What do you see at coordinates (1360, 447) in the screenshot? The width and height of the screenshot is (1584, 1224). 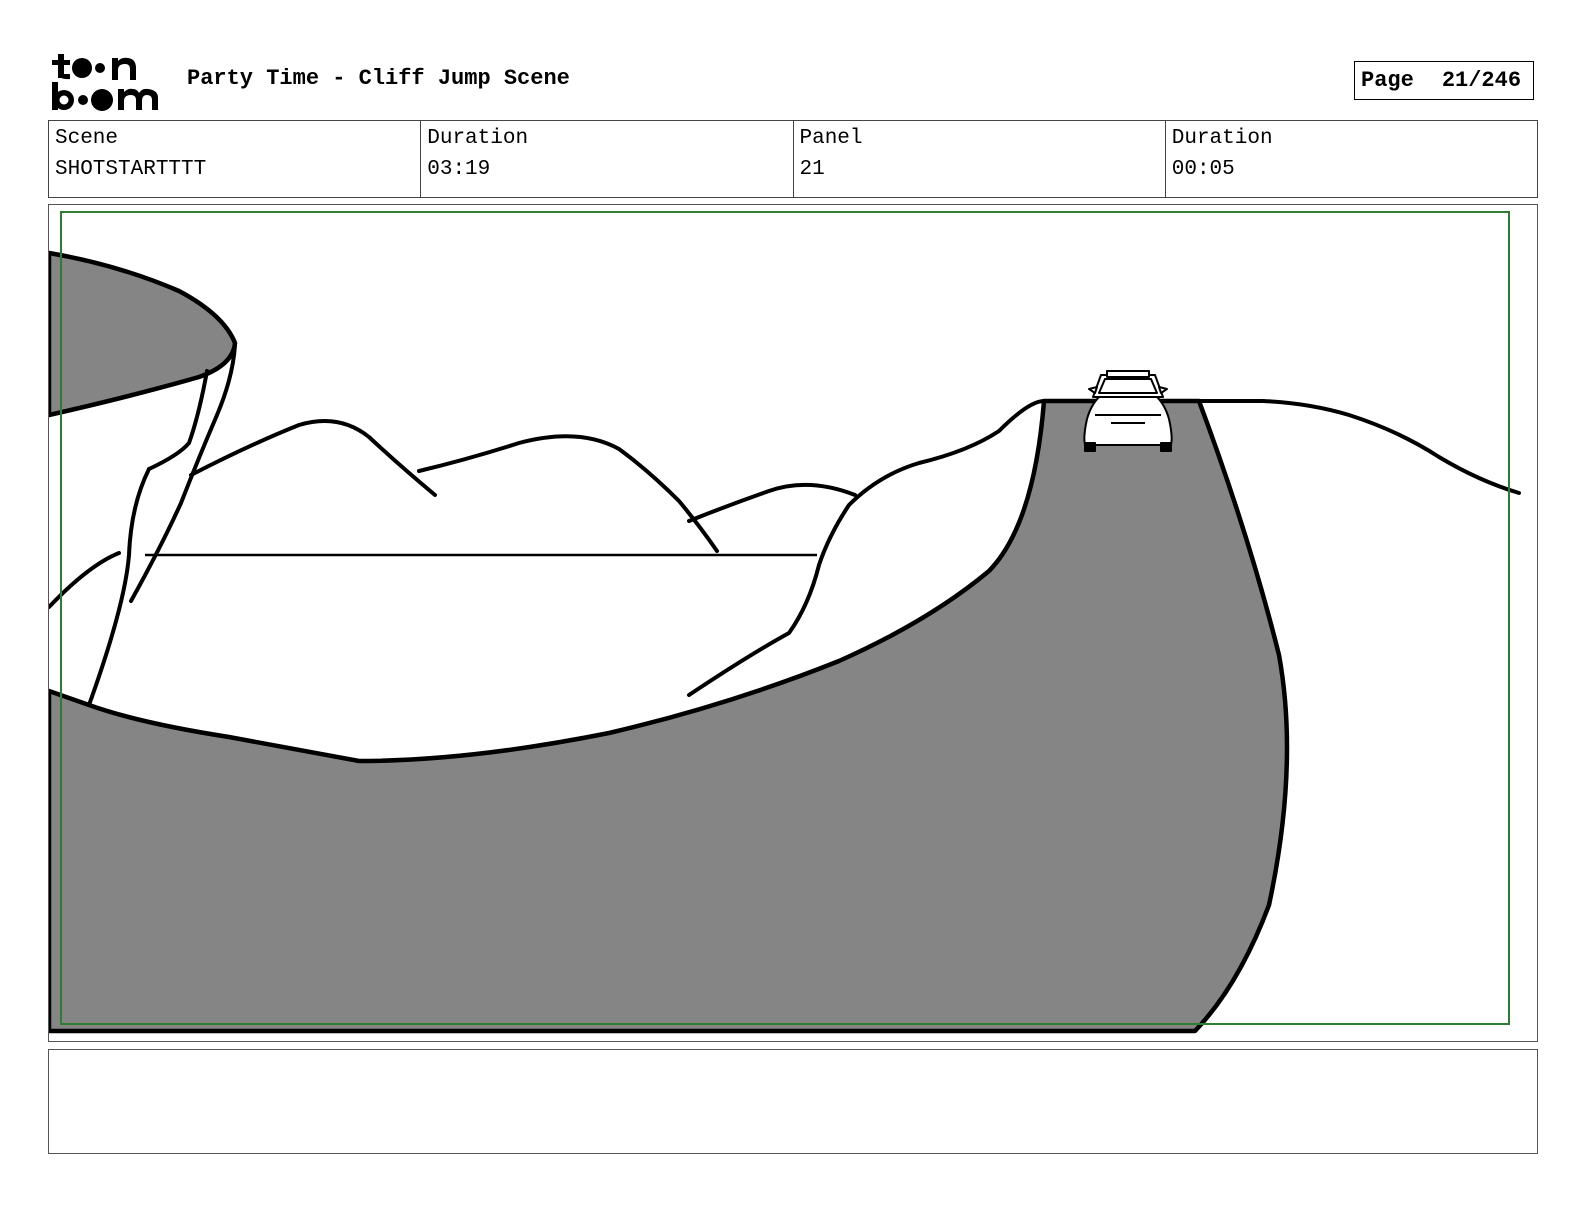 I see `distant-hill-right` at bounding box center [1360, 447].